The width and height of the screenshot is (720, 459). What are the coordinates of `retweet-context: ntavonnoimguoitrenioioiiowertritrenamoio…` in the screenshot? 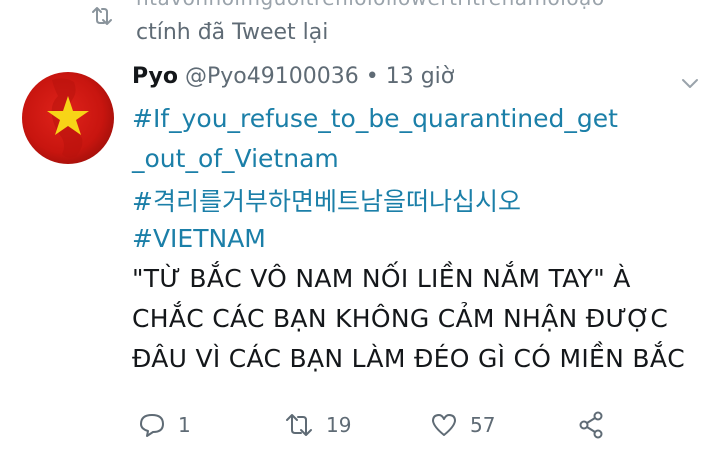 It's located at (360, 31).